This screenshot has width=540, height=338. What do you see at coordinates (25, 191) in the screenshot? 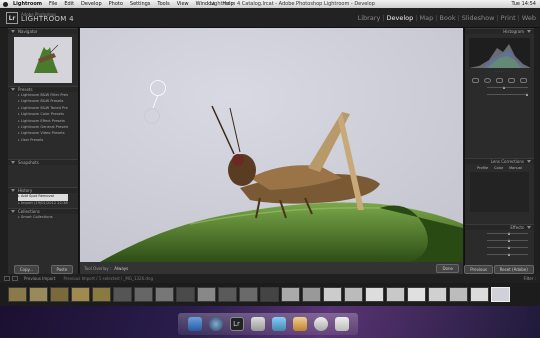
I see `history-label: History` at bounding box center [25, 191].